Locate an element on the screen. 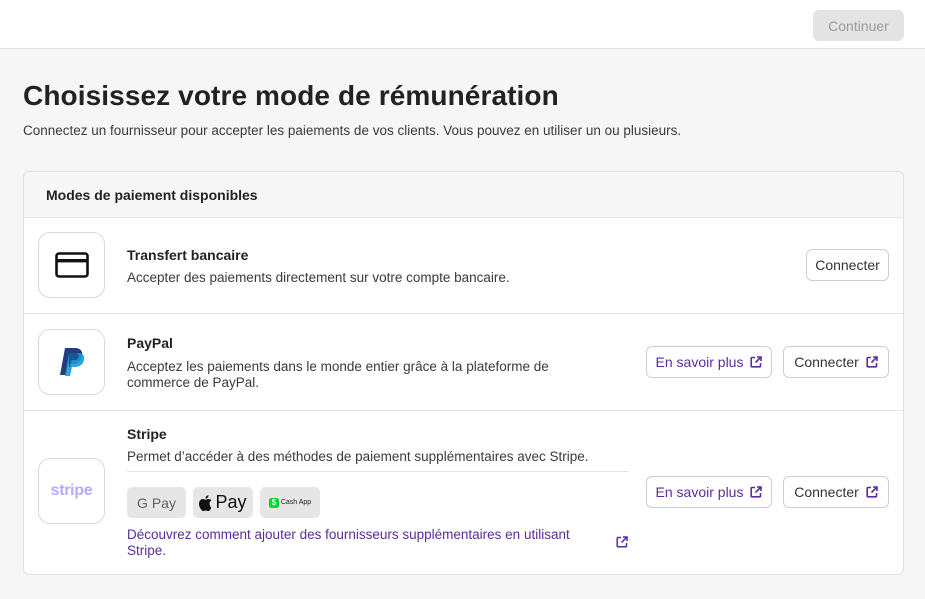 The width and height of the screenshot is (925, 599). bank-transfer-logo is located at coordinates (71, 265).